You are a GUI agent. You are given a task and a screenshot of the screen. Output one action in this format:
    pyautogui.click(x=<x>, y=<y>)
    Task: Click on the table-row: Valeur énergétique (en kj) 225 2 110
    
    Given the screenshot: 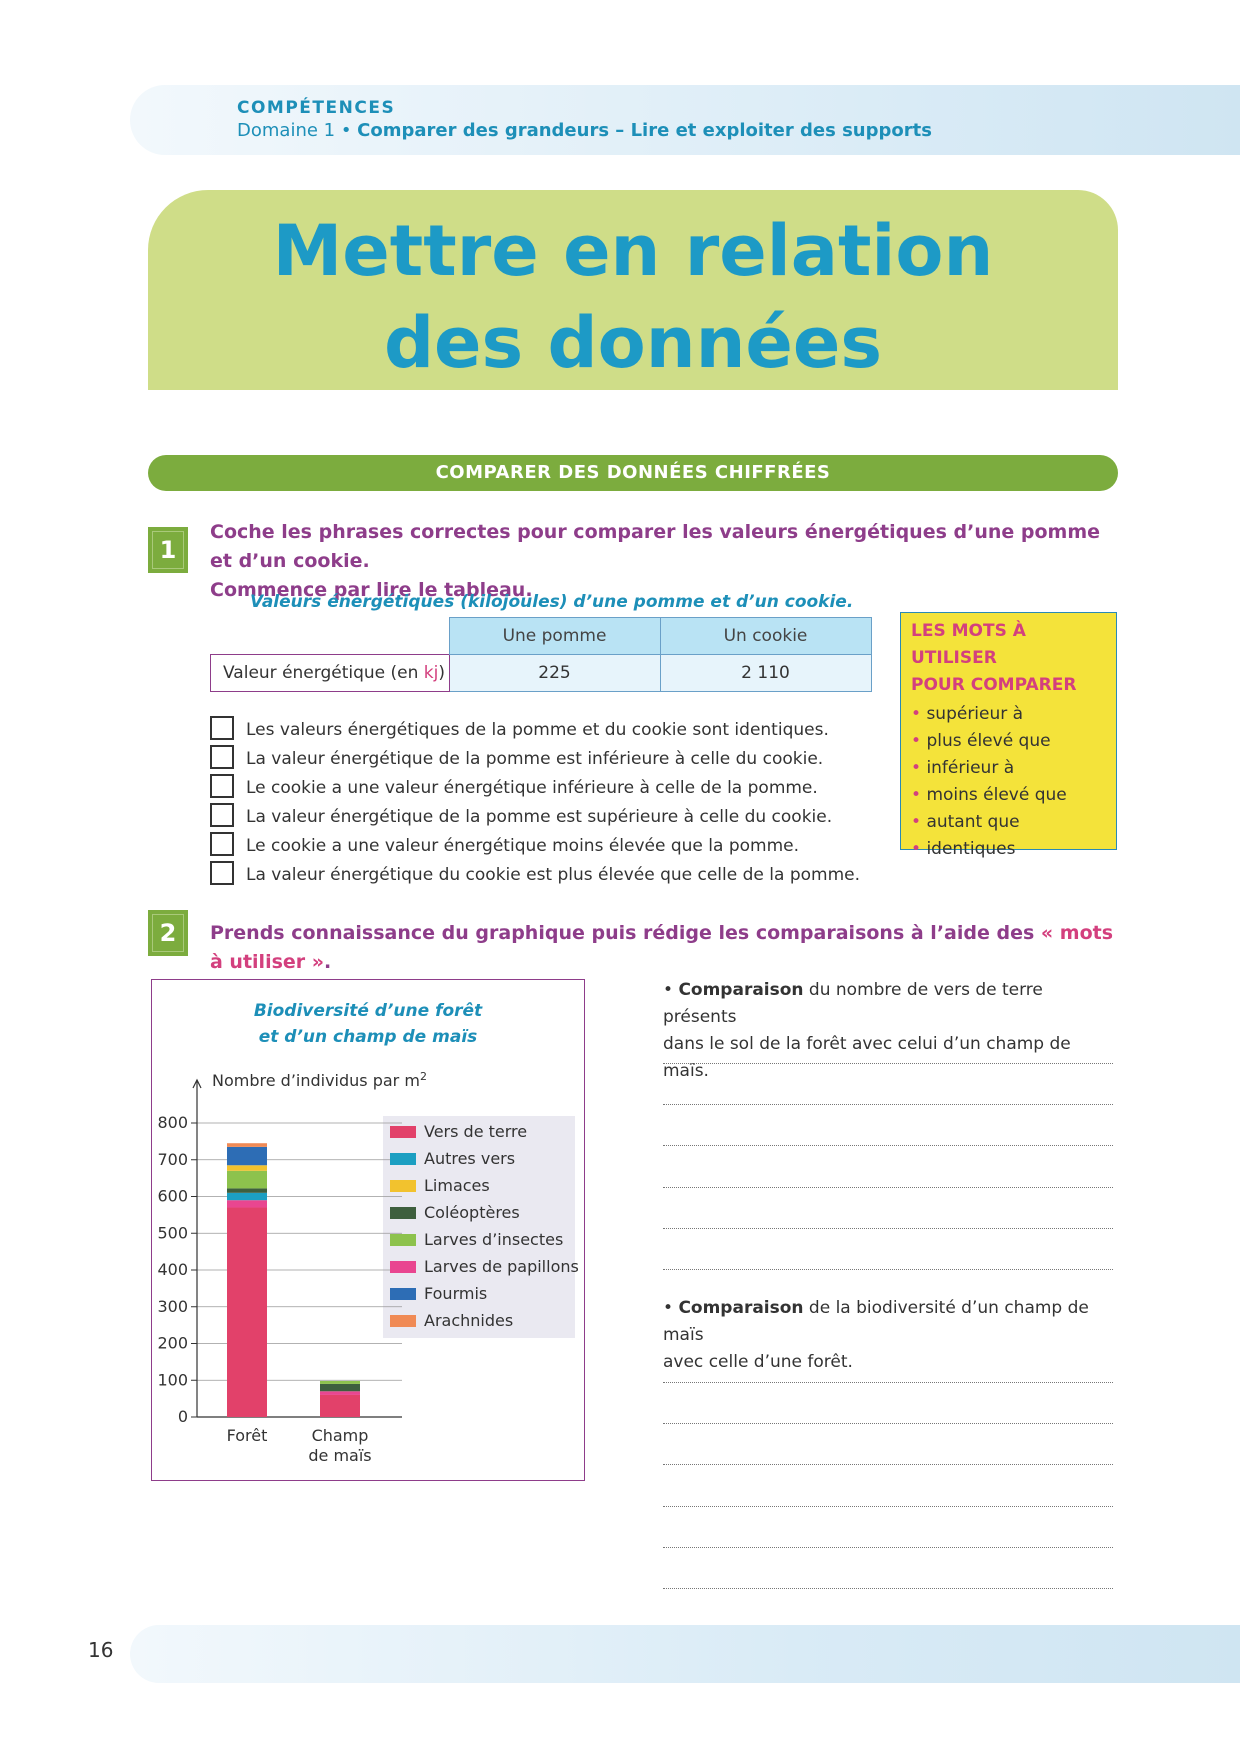 What is the action you would take?
    pyautogui.click(x=541, y=673)
    